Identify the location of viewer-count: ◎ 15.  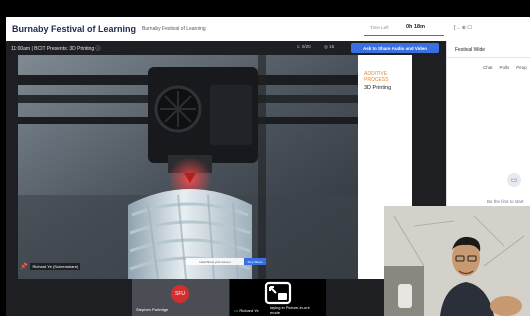
(329, 47).